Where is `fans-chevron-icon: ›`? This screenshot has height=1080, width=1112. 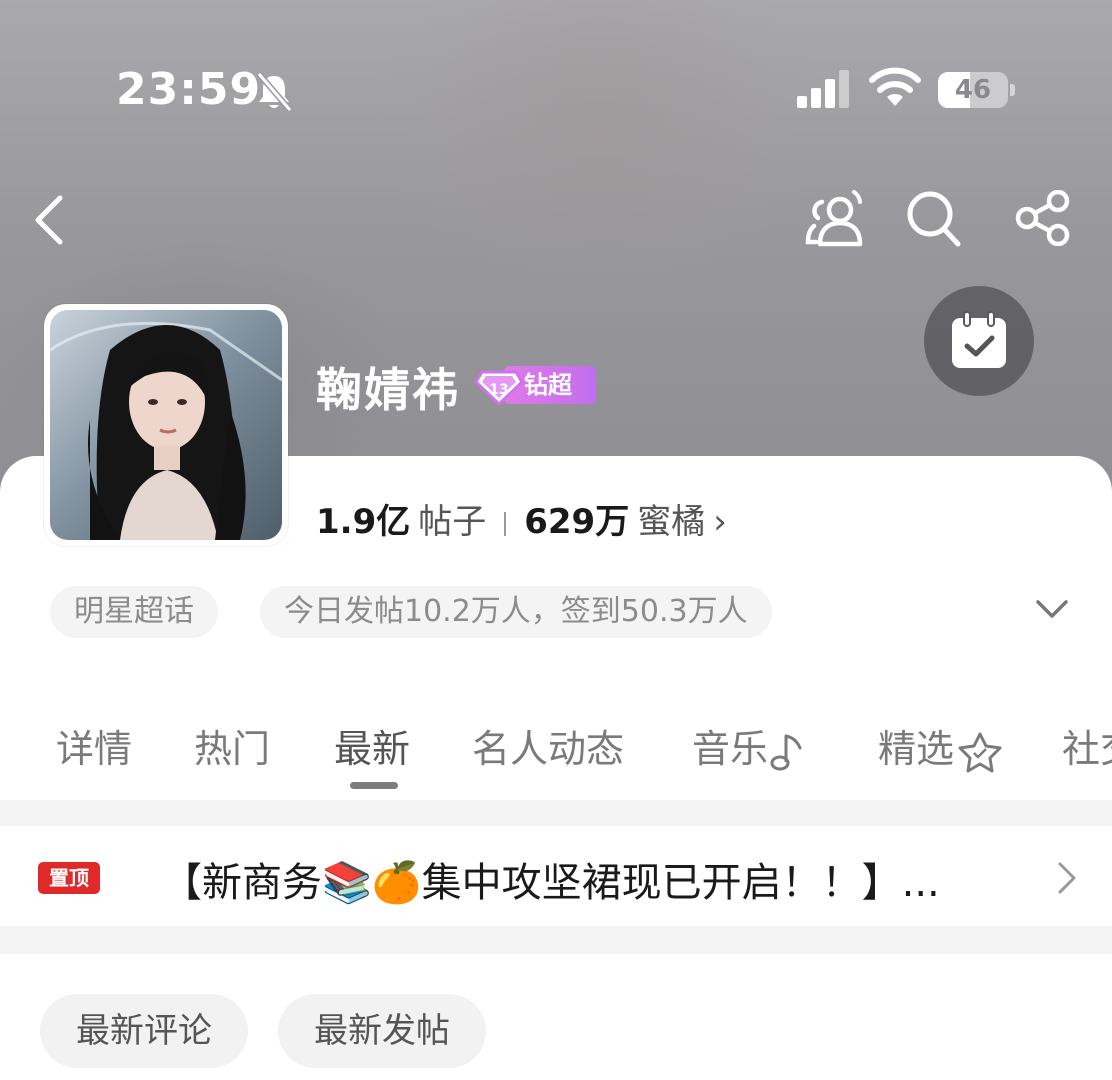
fans-chevron-icon: › is located at coordinates (720, 522).